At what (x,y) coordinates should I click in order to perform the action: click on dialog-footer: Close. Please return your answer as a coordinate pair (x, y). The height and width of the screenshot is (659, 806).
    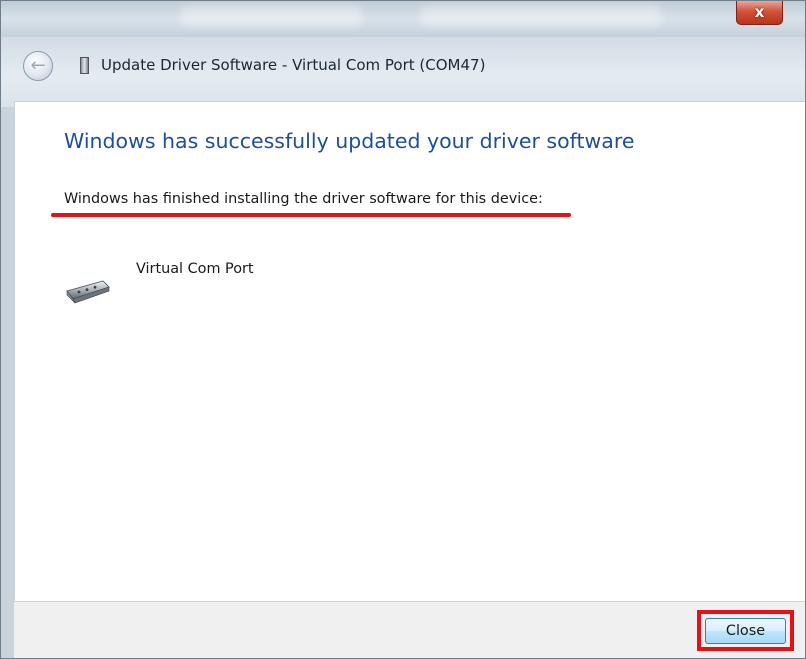
    Looking at the image, I should click on (409, 629).